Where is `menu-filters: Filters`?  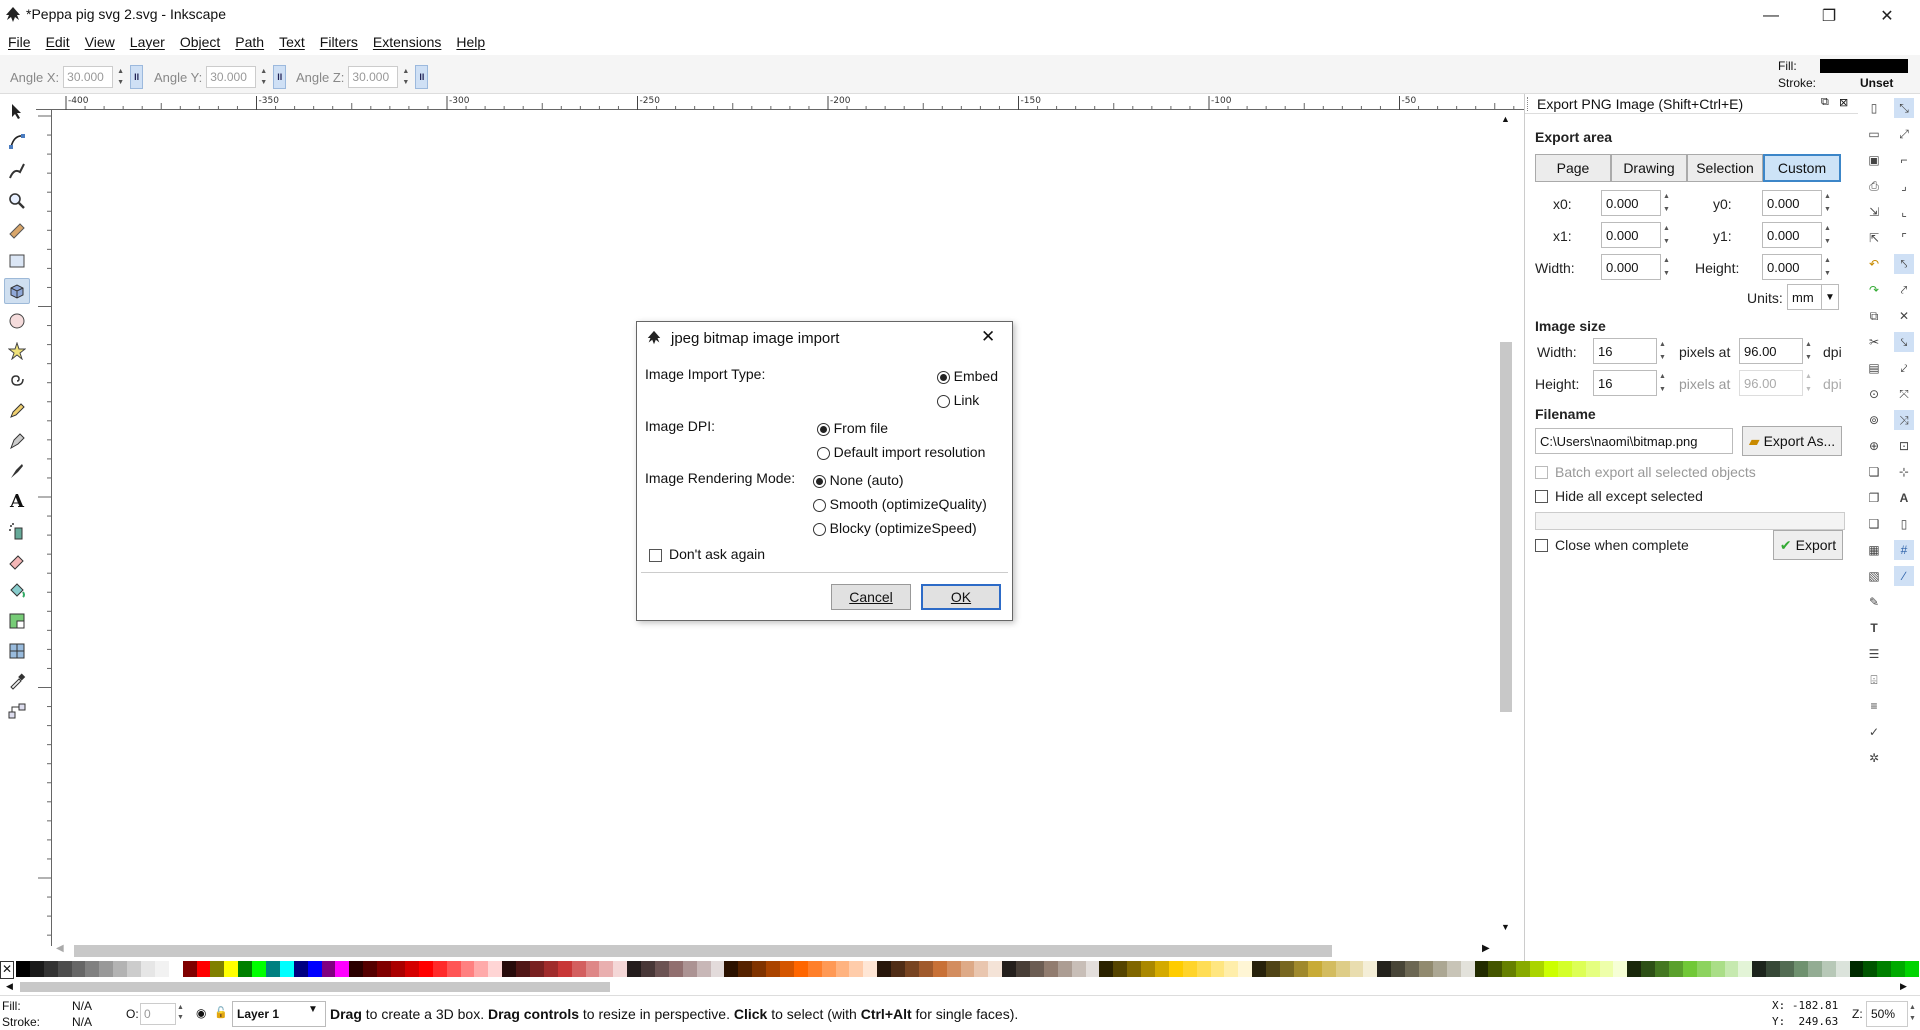 menu-filters: Filters is located at coordinates (339, 42).